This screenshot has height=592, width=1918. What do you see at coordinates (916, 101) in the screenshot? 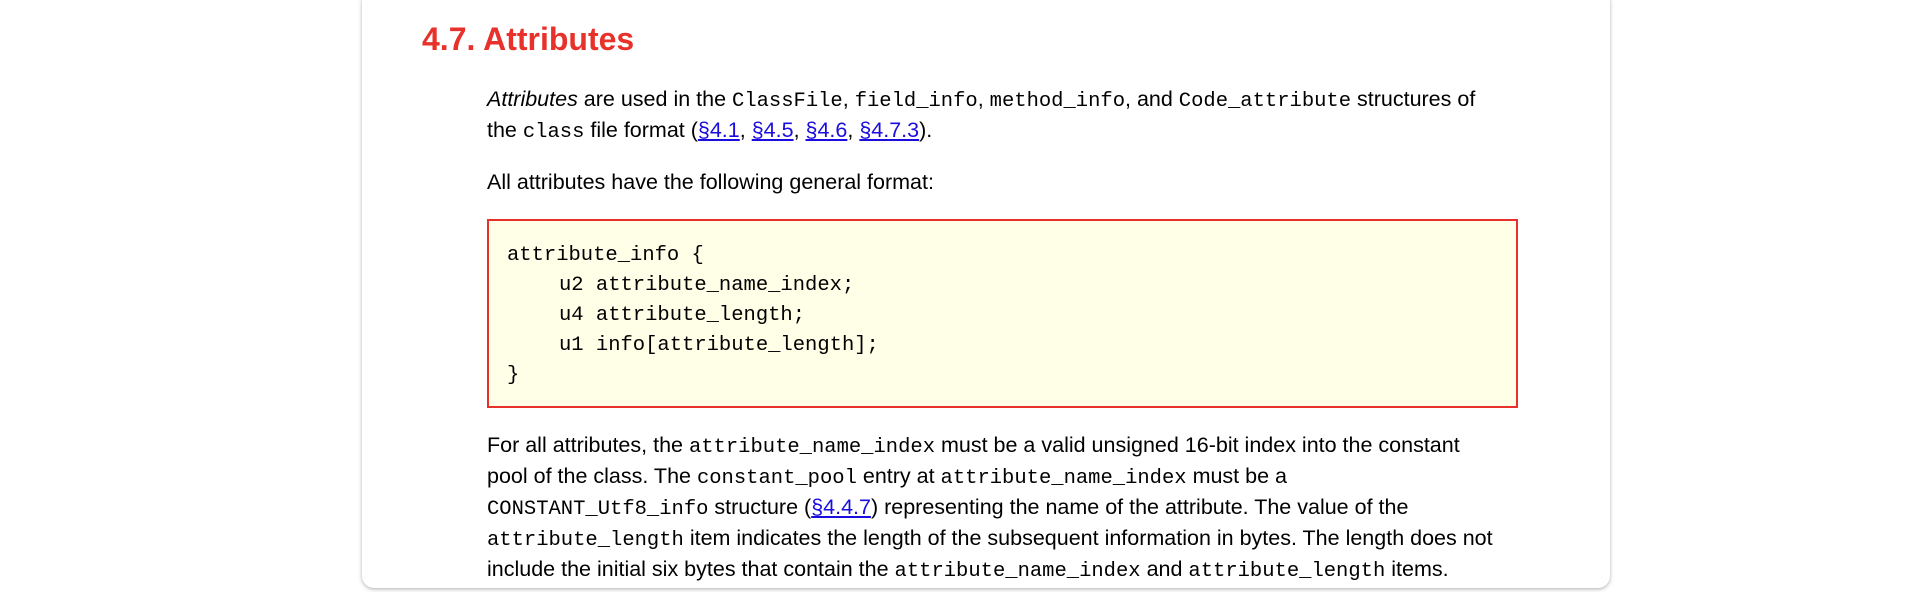
I see `code-term: field_info` at bounding box center [916, 101].